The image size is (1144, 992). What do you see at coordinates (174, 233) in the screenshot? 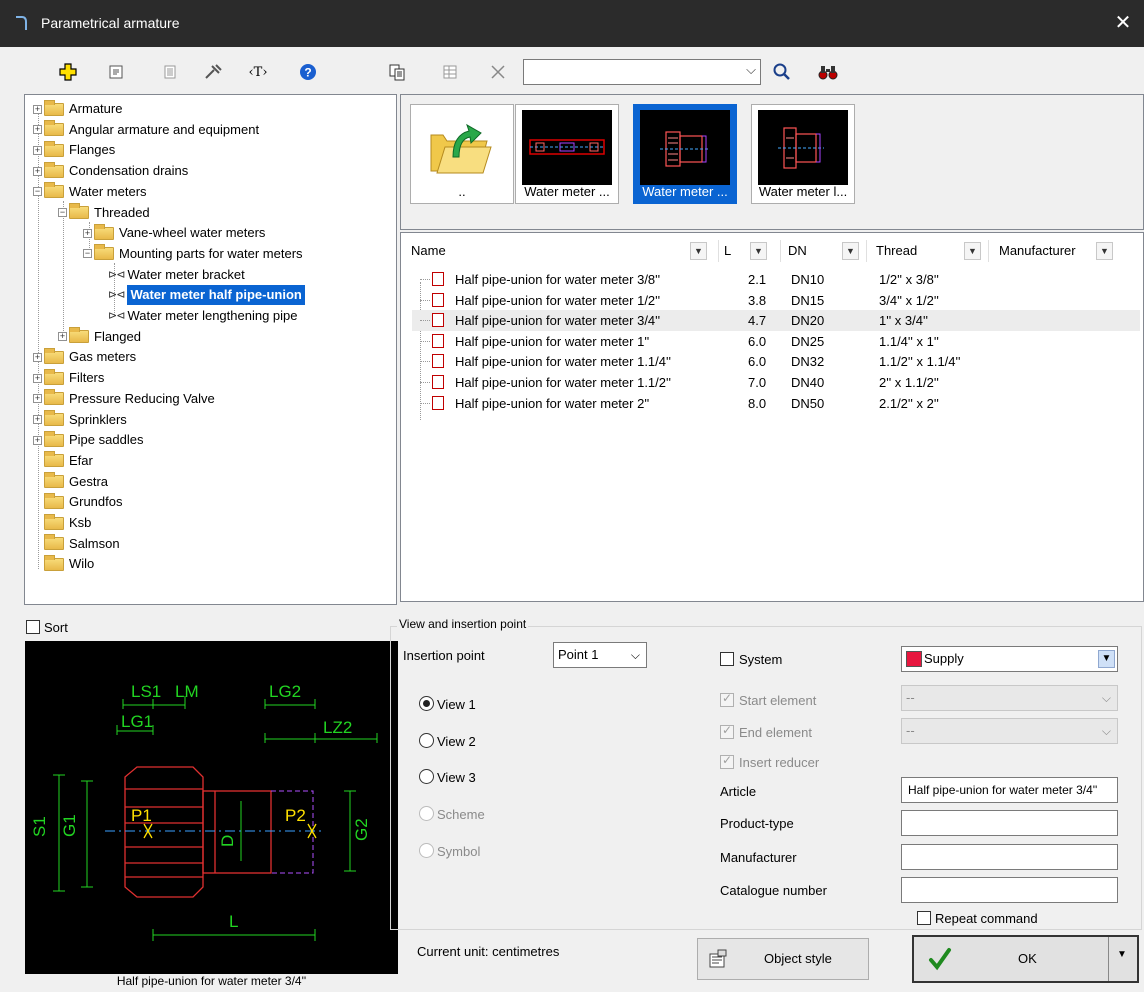
I see `tree-item: + Vane-wheel water meters` at bounding box center [174, 233].